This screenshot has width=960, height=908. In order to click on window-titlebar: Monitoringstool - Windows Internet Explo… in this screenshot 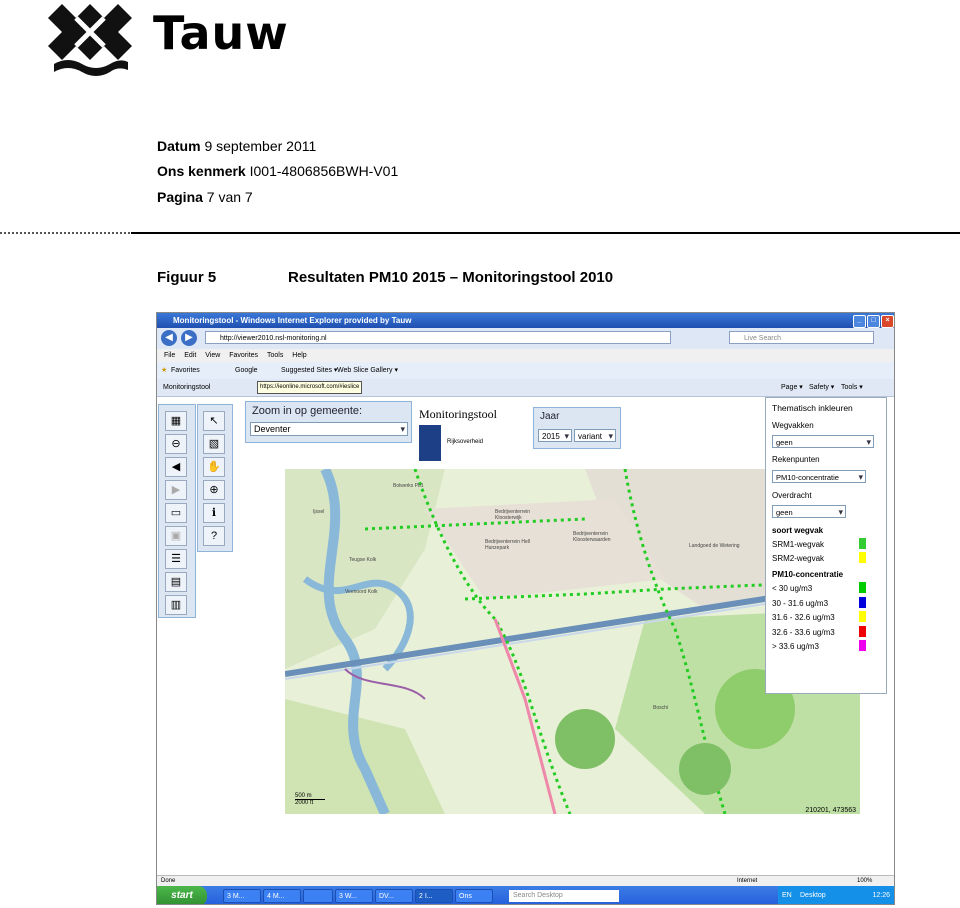, I will do `click(525, 320)`.